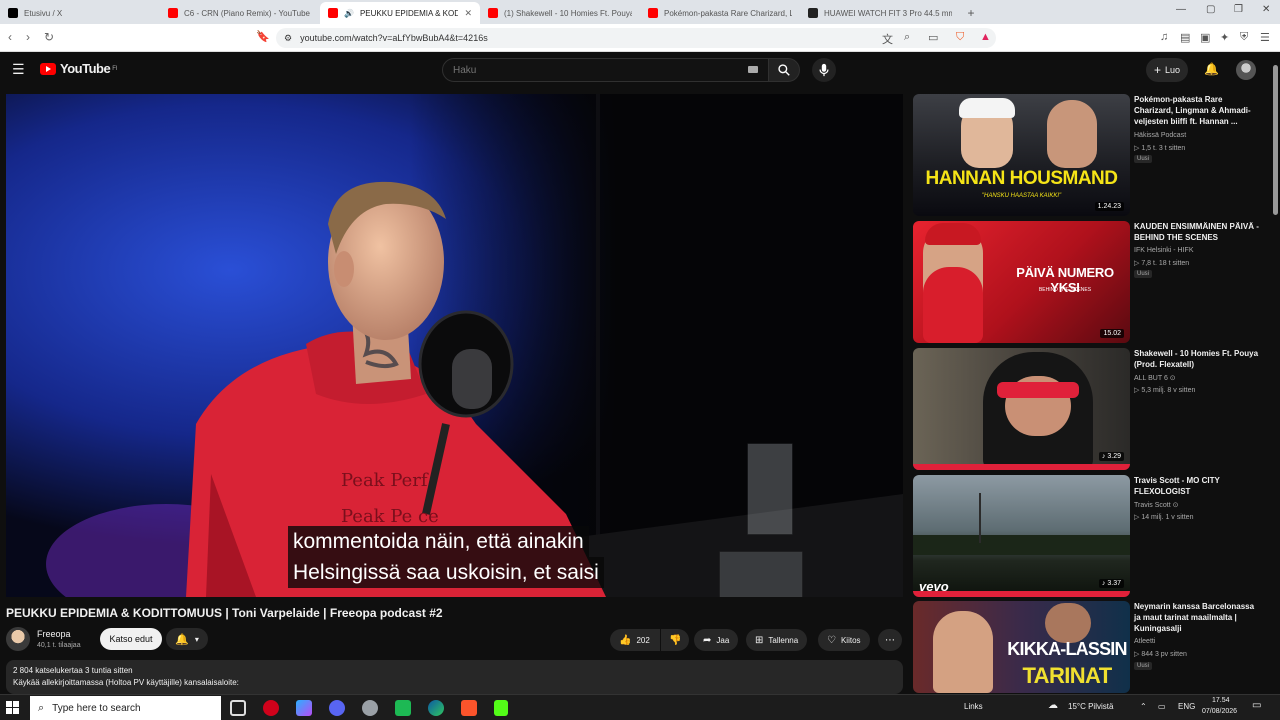 This screenshot has width=1280, height=720. What do you see at coordinates (80, 13) in the screenshot?
I see `browser-tab: Etusivu / X` at bounding box center [80, 13].